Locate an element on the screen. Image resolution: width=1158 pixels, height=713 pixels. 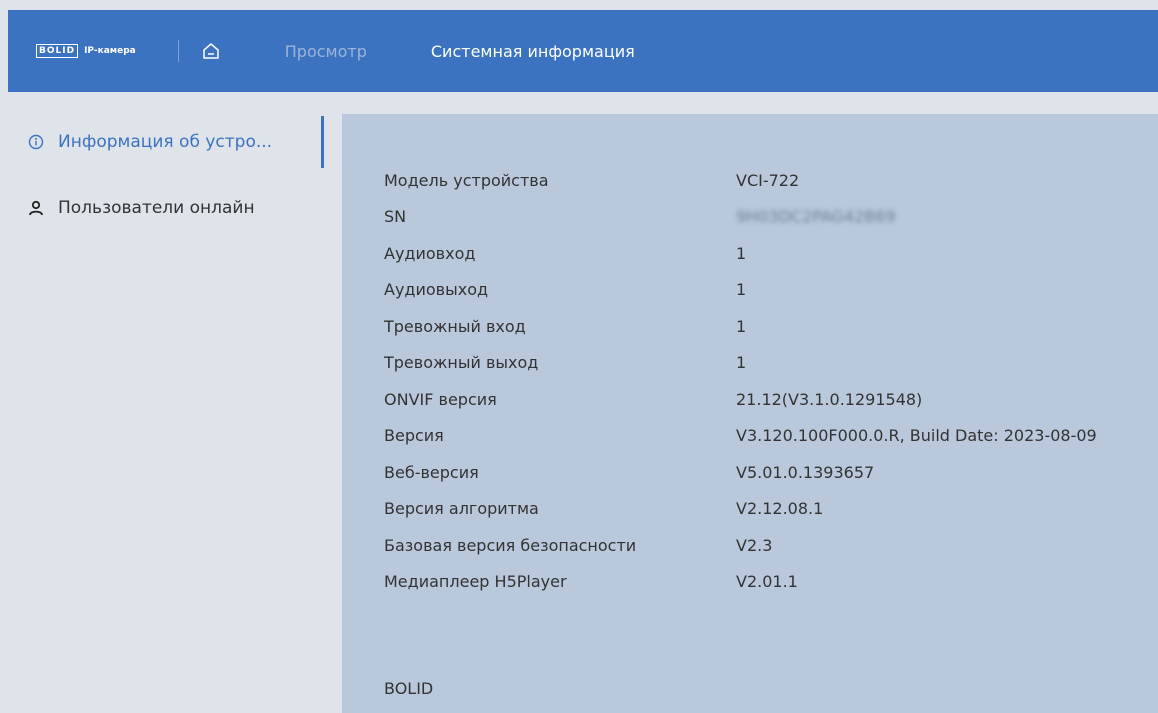
info-row-audio-out: Аудиовыход 1 is located at coordinates (769, 290).